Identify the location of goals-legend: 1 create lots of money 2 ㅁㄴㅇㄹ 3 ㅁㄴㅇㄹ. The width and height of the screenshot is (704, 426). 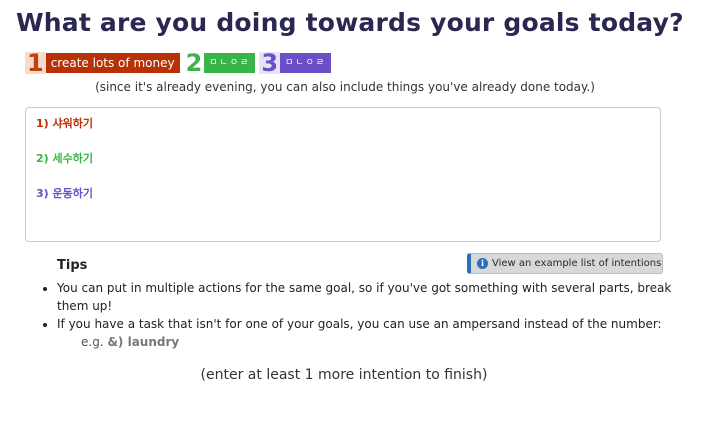
(180, 63).